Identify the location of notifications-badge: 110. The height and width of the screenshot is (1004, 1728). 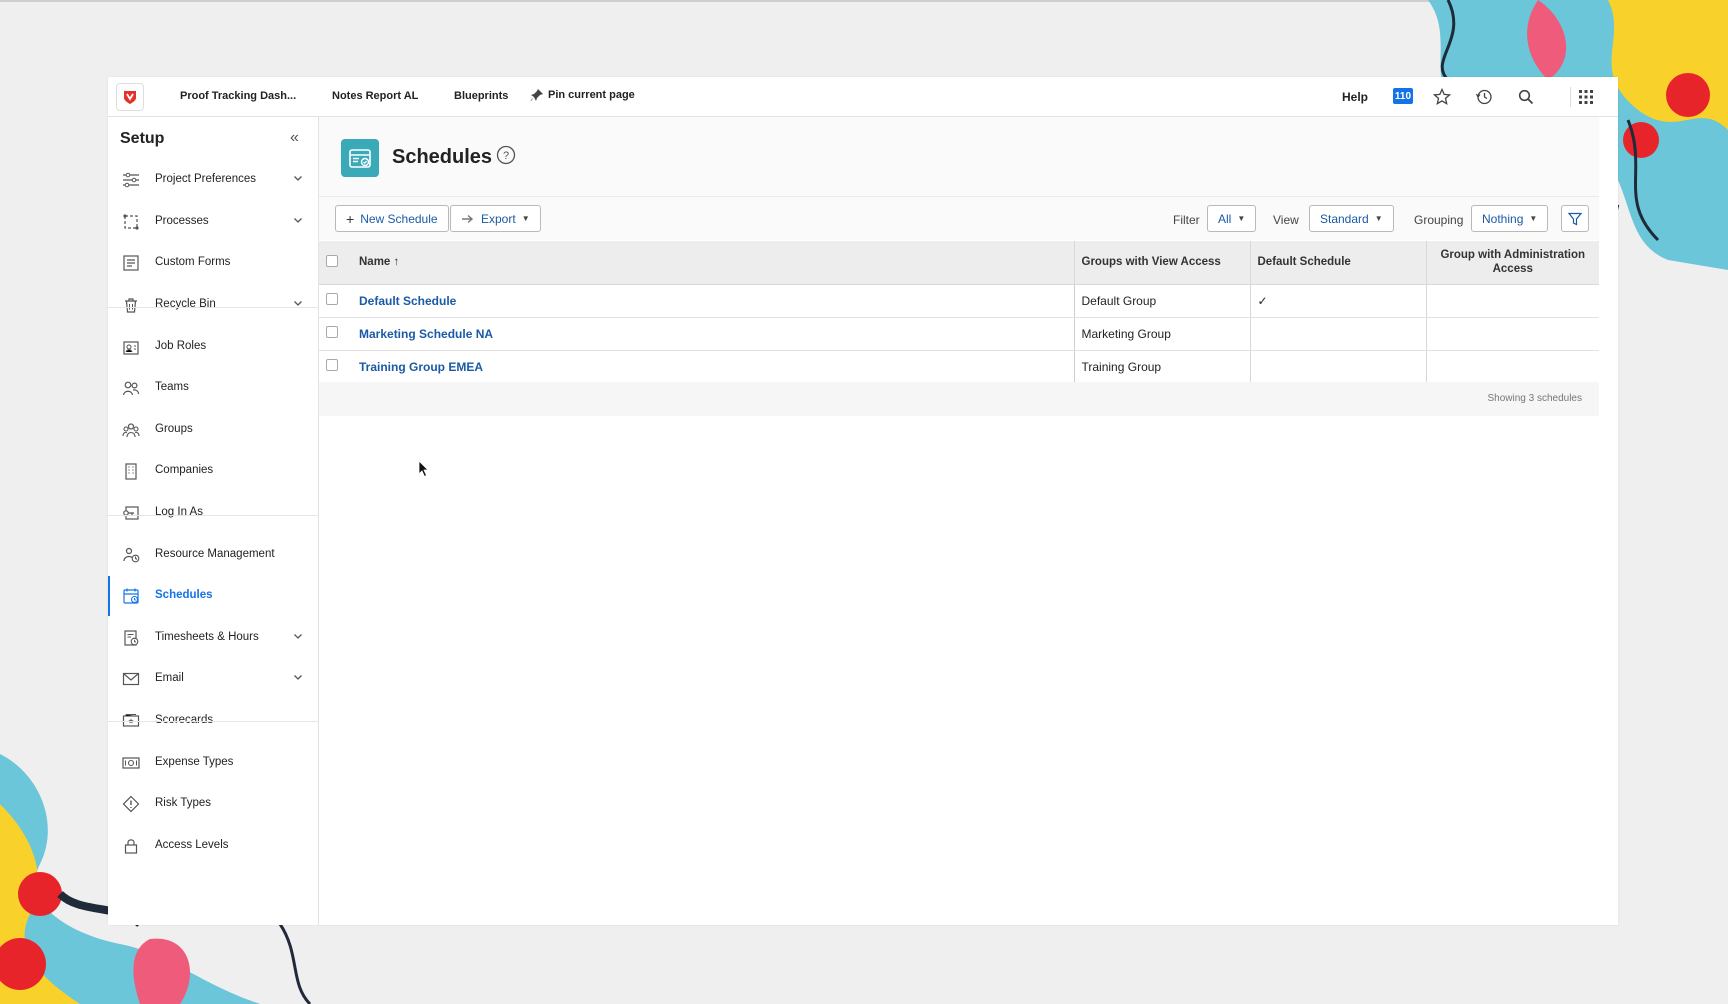
(1403, 96).